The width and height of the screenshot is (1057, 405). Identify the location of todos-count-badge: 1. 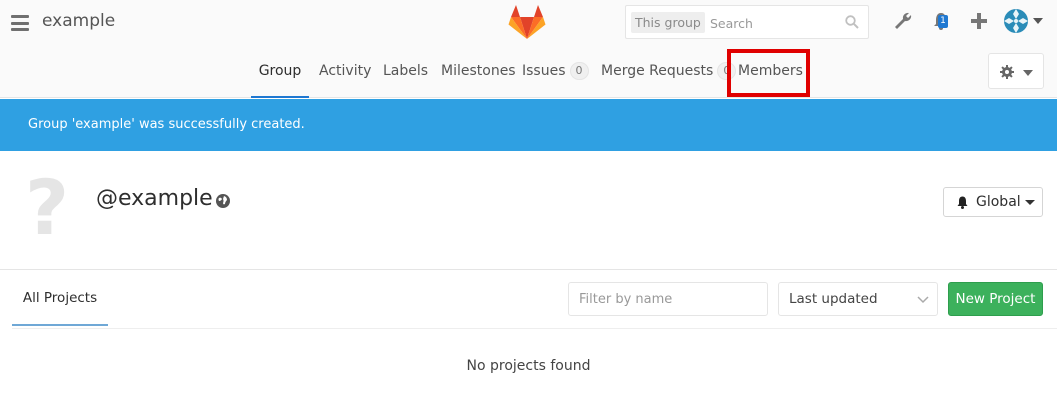
(943, 21).